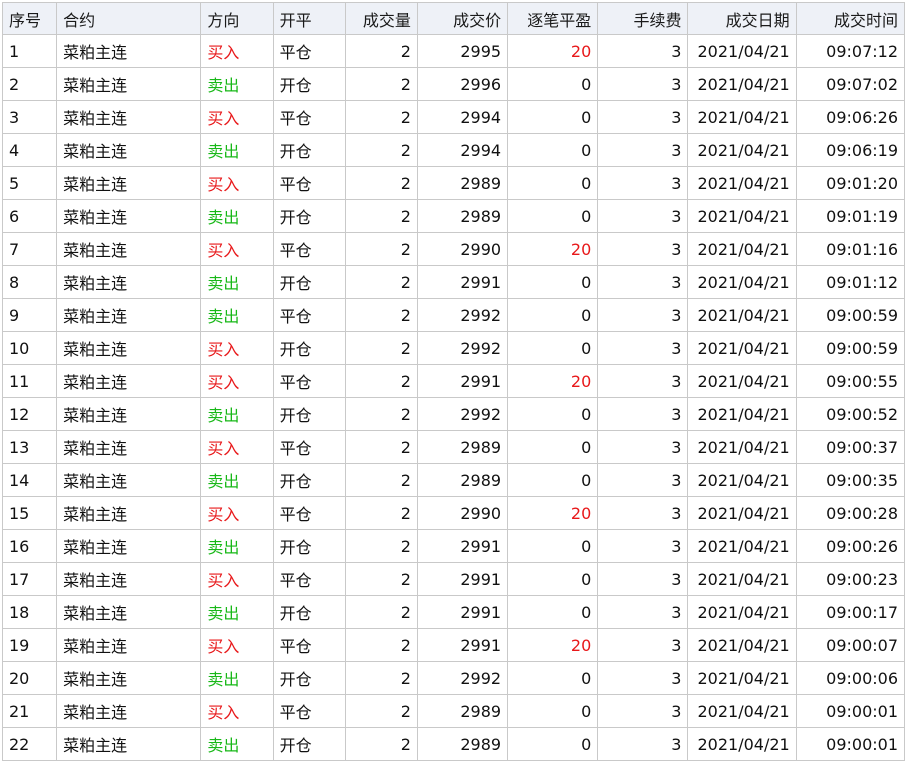 The height and width of the screenshot is (761, 906). I want to click on cell-no: 1, so click(29, 51).